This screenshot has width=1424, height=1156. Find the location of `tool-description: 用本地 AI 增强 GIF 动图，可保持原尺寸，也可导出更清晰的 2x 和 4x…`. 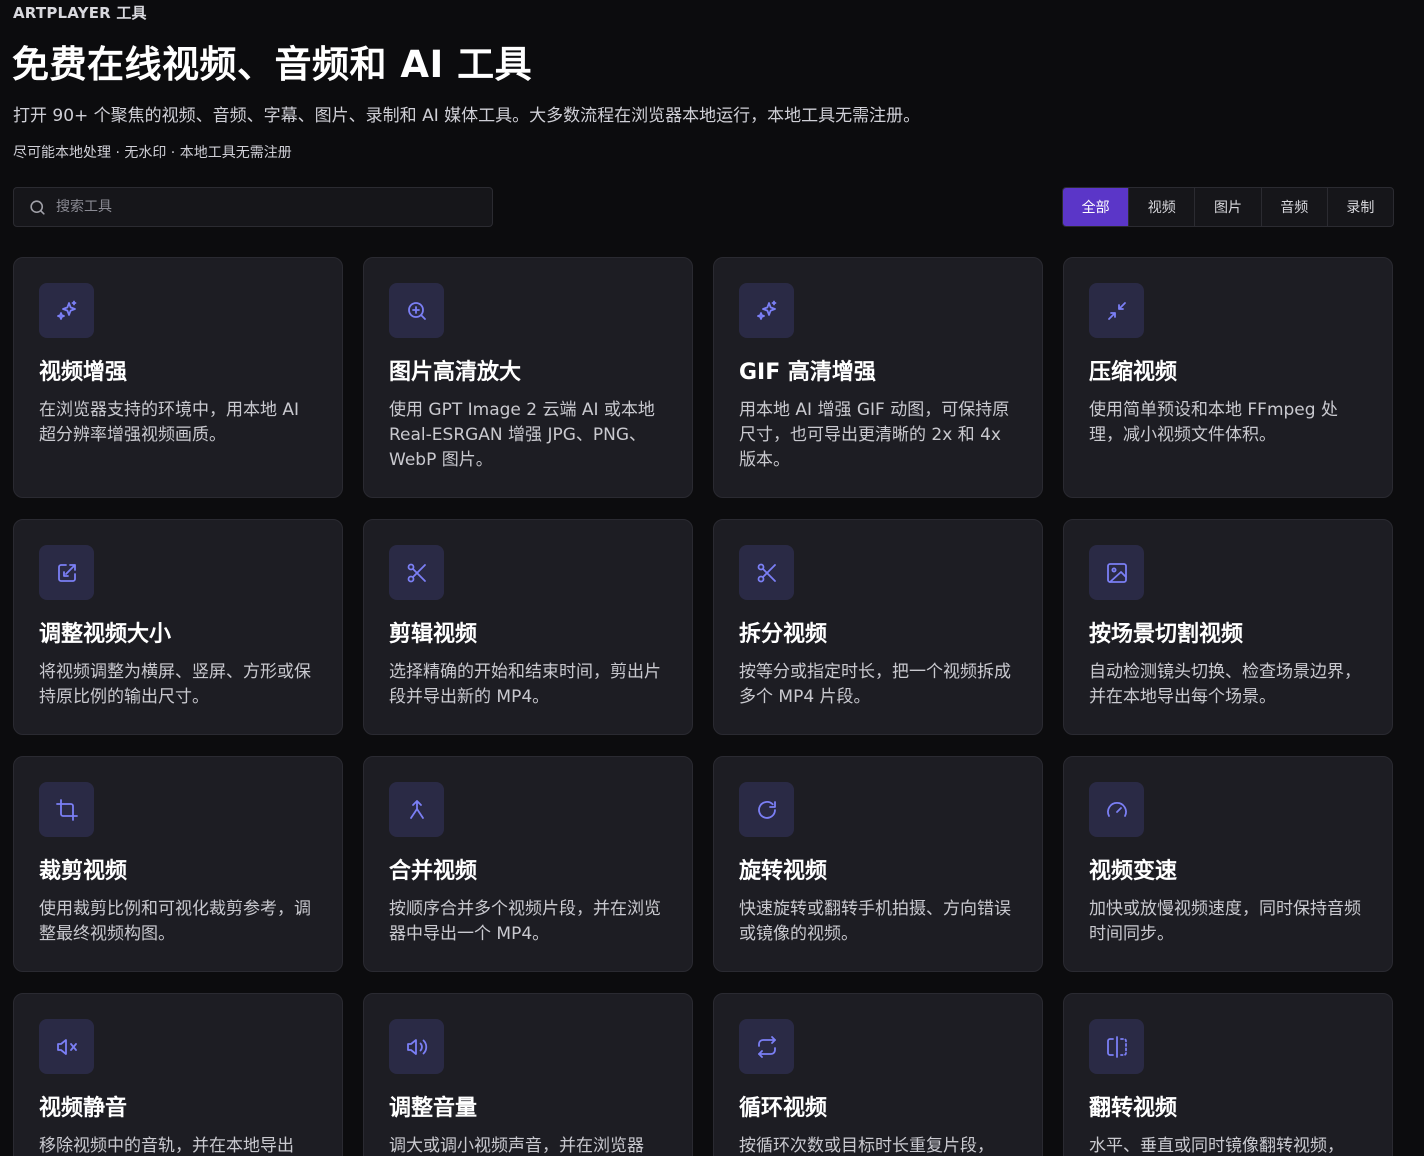

tool-description: 用本地 AI 增强 GIF 动图，可保持原尺寸，也可导出更清晰的 2x 和 4x… is located at coordinates (874, 435).